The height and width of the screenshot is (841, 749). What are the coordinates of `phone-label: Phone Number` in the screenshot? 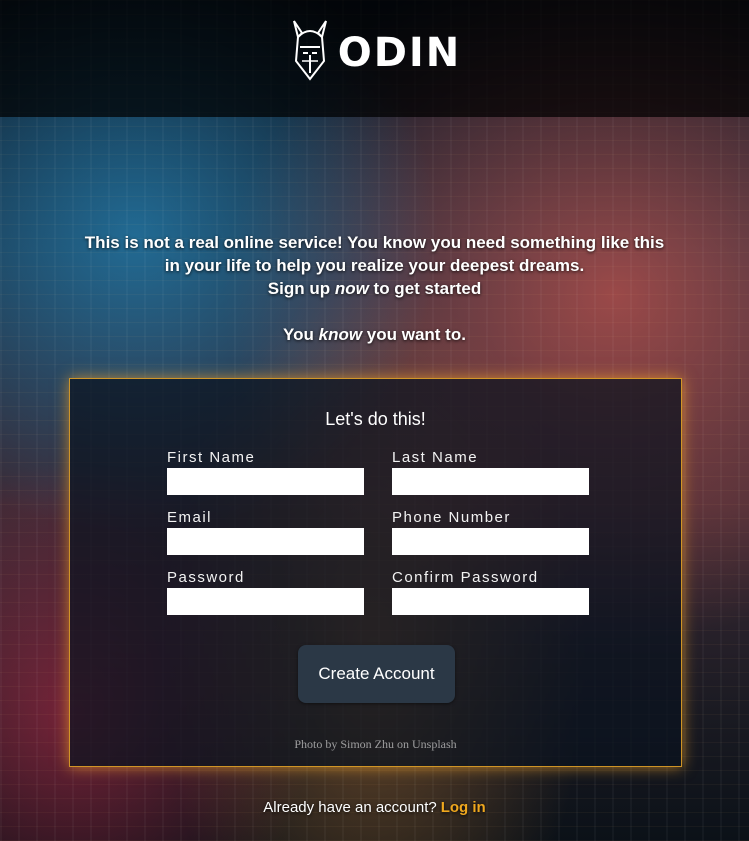 It's located at (451, 517).